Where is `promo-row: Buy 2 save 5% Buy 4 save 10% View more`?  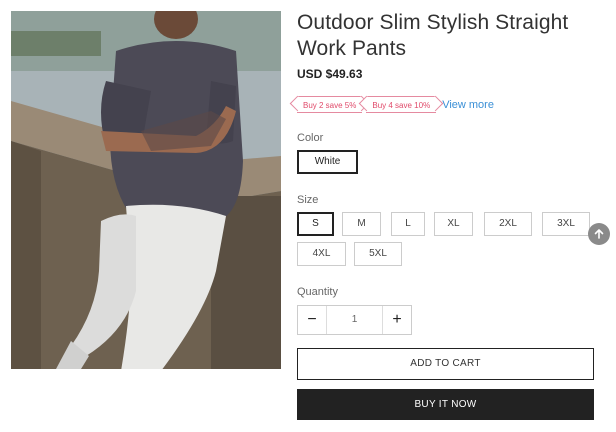 promo-row: Buy 2 save 5% Buy 4 save 10% View more is located at coordinates (395, 104).